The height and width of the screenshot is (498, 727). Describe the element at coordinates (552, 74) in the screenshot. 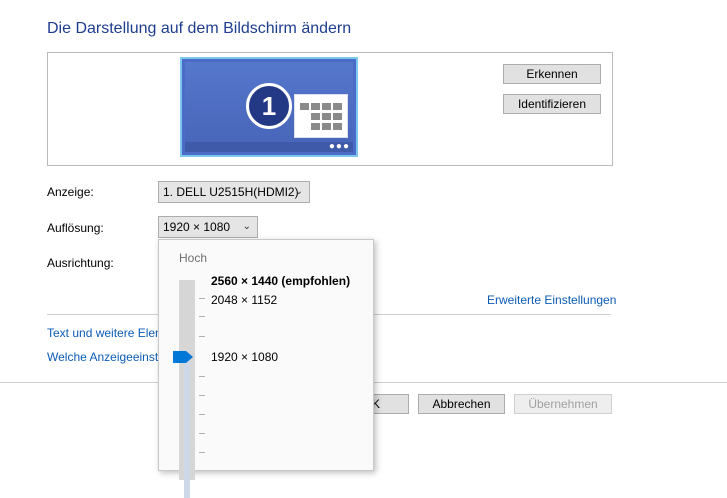

I see `detect-button: Erkennen` at that location.